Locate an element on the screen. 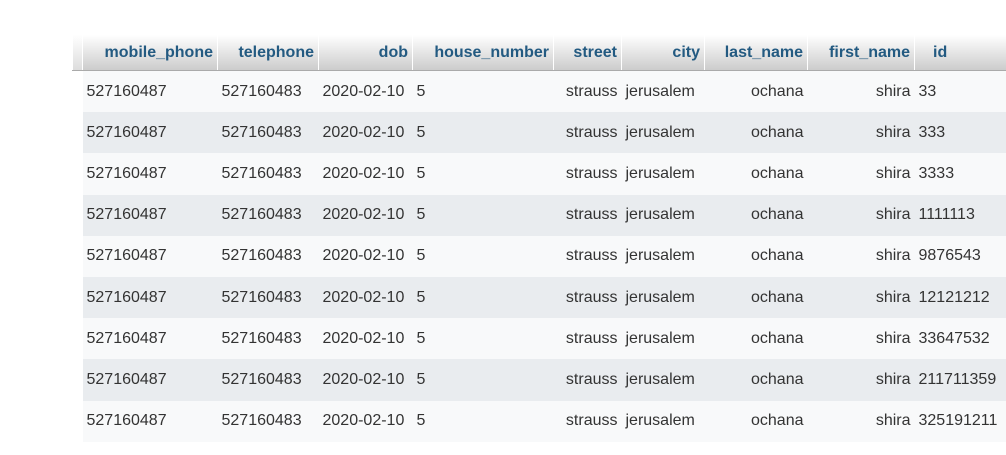  cell-id: 33 is located at coordinates (960, 91).